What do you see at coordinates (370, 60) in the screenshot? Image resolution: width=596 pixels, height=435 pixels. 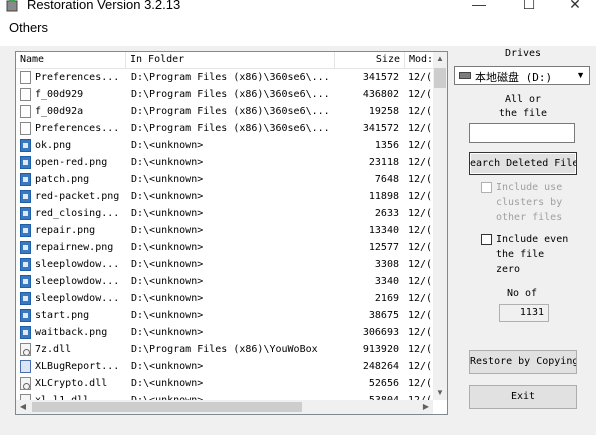 I see `column-header-size: Size` at bounding box center [370, 60].